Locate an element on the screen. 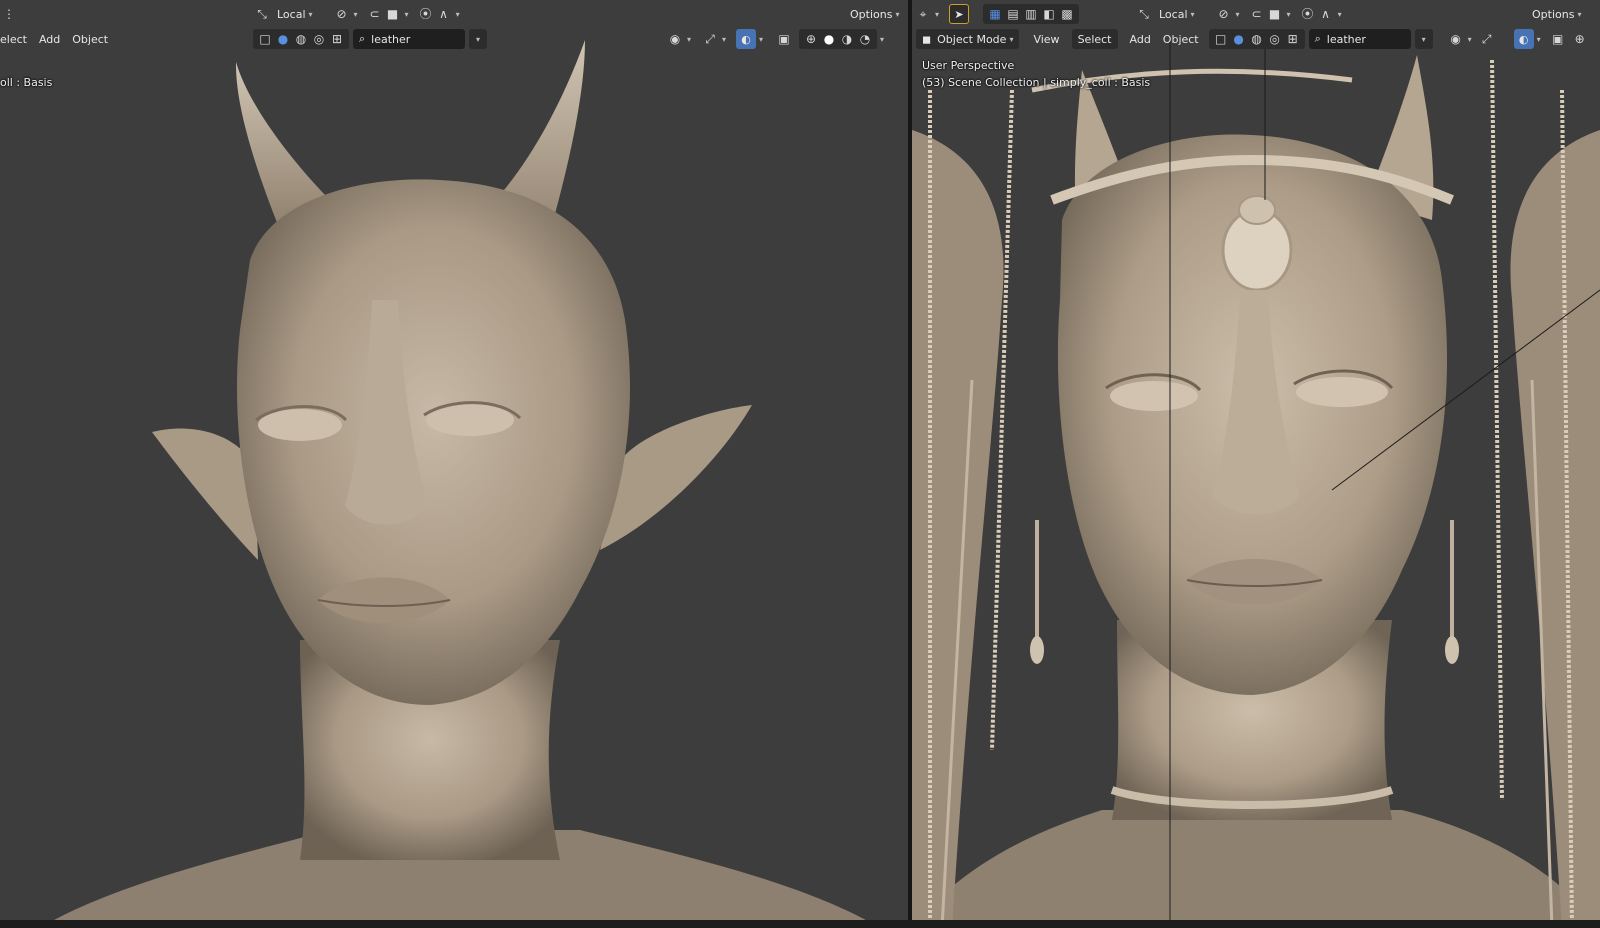 Image resolution: width=1600 pixels, height=928 pixels. editor-type-icon: ⌖ is located at coordinates (923, 14).